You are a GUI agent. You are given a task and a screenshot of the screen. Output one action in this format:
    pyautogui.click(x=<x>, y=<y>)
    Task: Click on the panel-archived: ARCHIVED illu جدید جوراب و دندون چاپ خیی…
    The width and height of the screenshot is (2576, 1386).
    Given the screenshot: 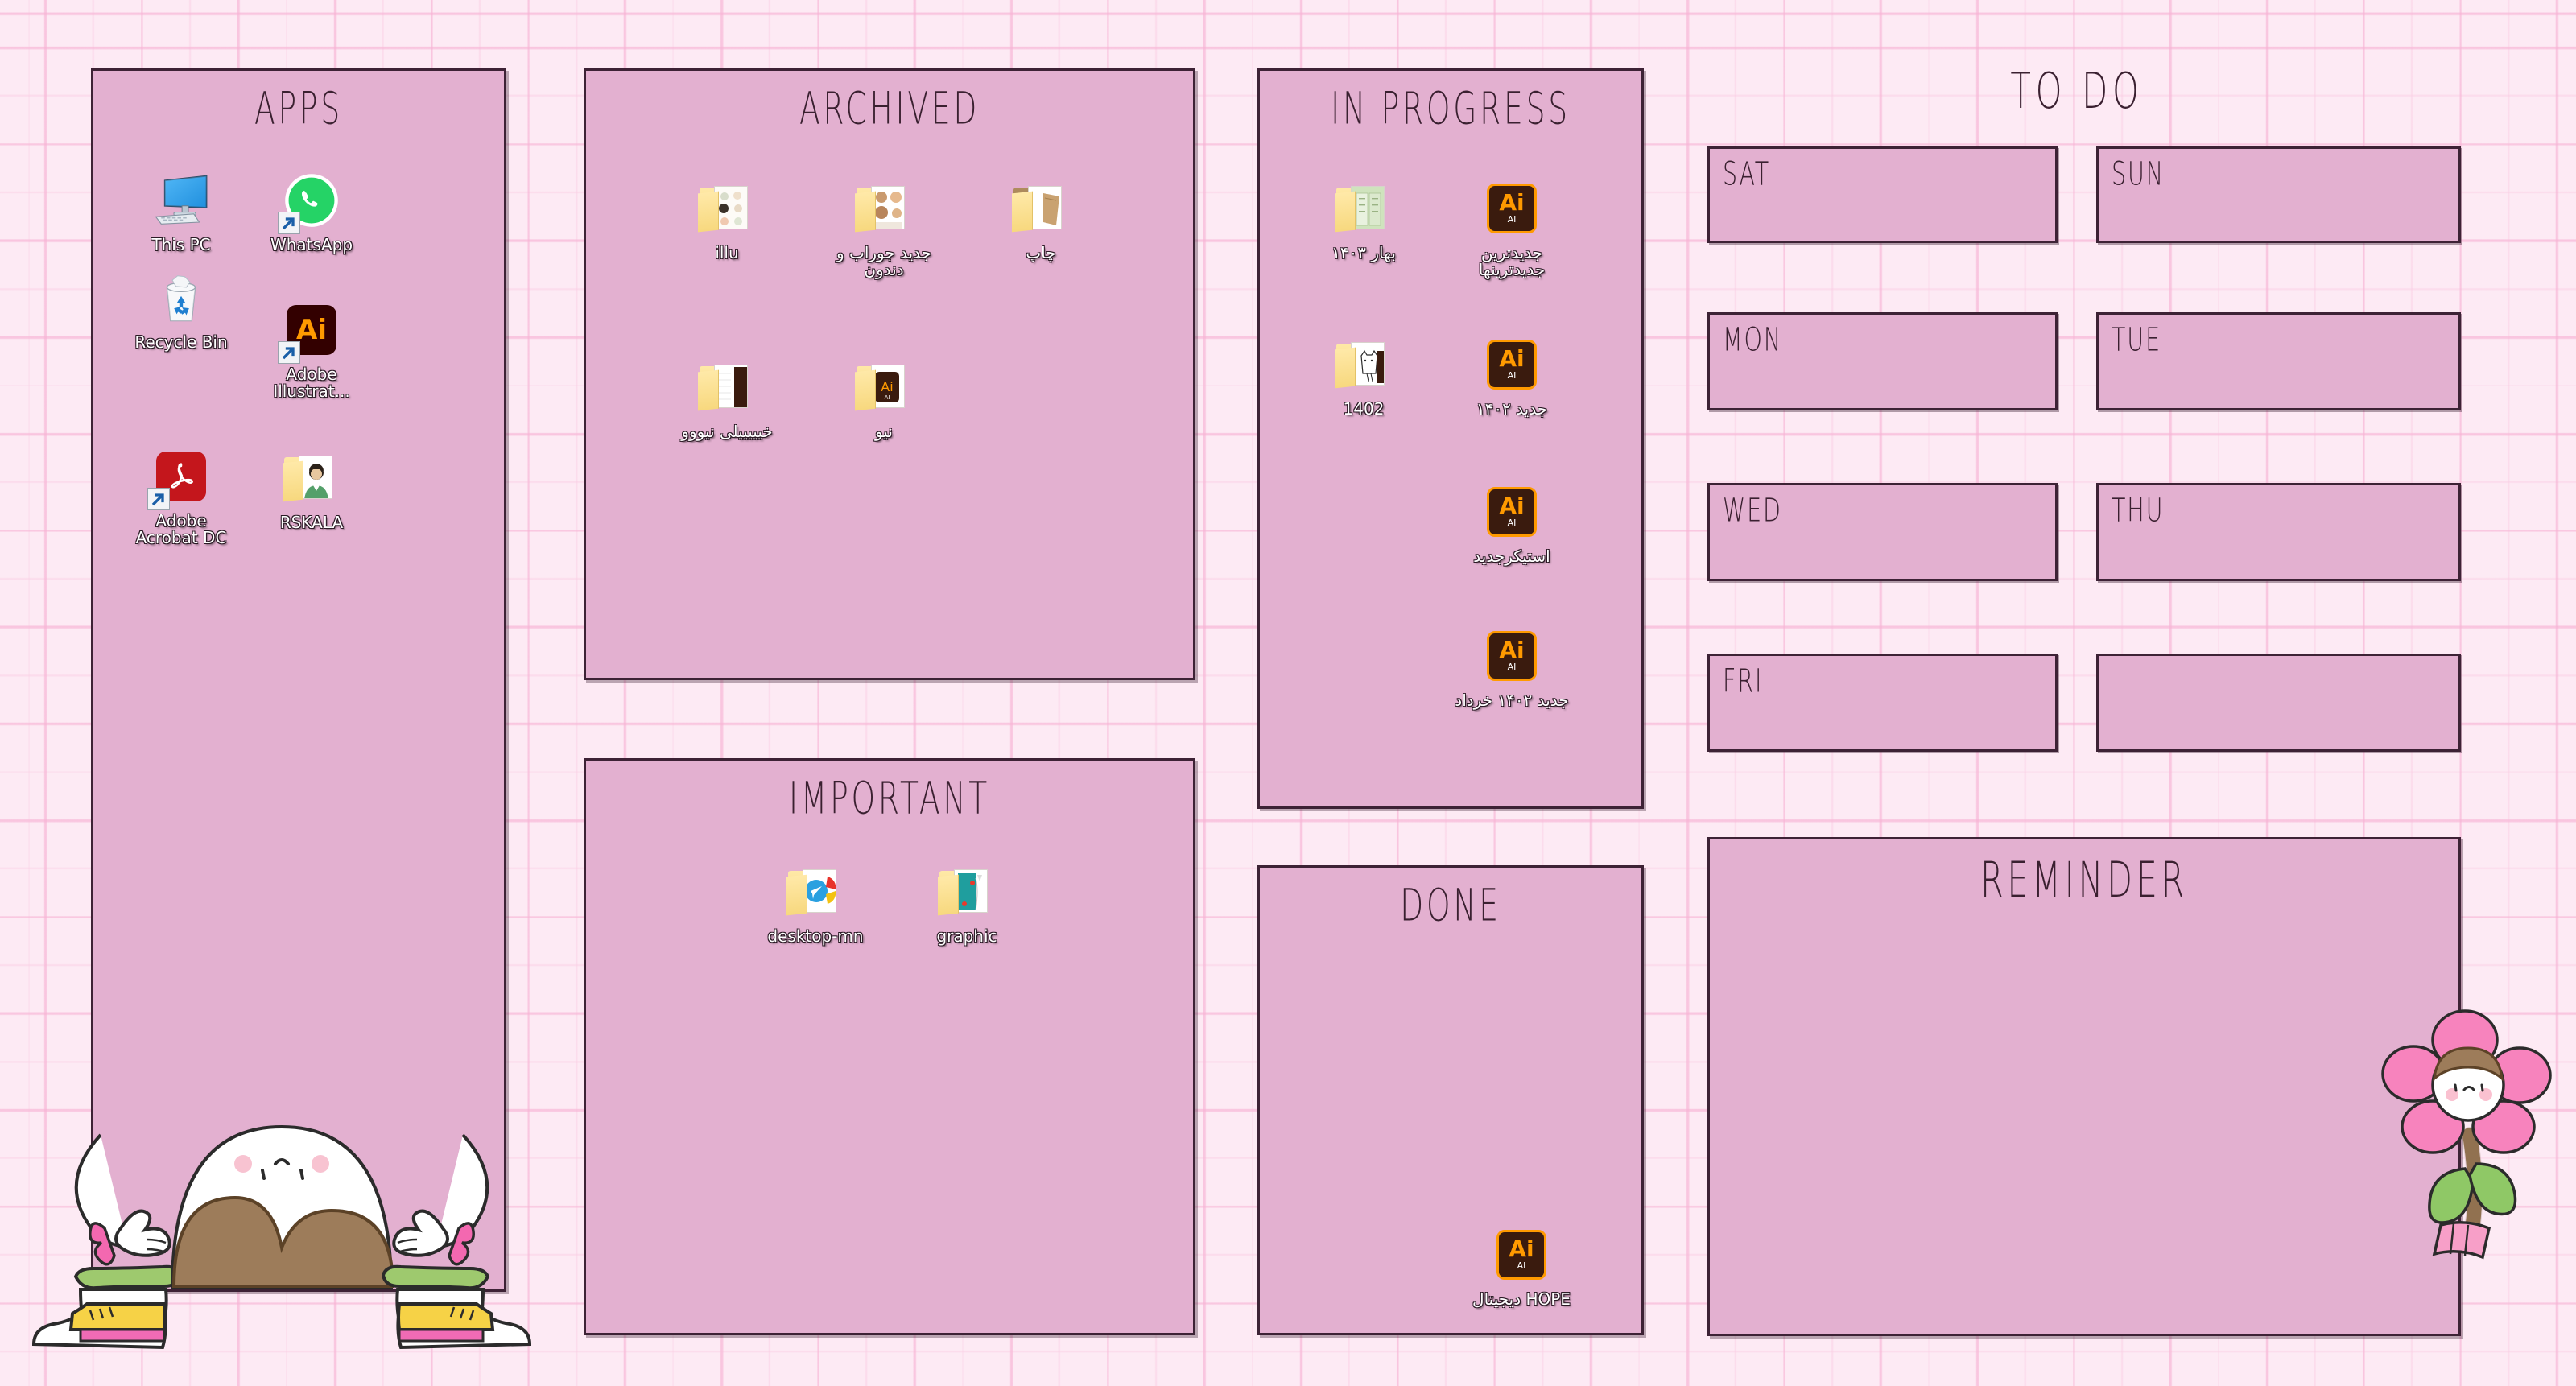 What is the action you would take?
    pyautogui.click(x=889, y=374)
    